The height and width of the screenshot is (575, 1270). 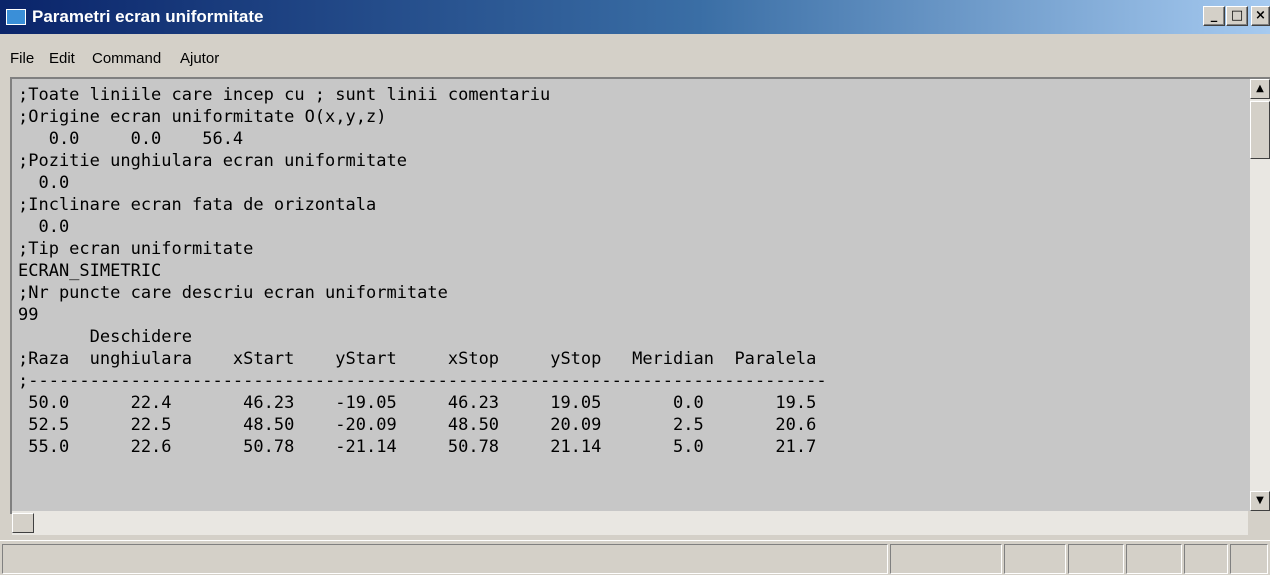 What do you see at coordinates (131, 139) in the screenshot?
I see `editor-line: 0.0 0.0 56.4` at bounding box center [131, 139].